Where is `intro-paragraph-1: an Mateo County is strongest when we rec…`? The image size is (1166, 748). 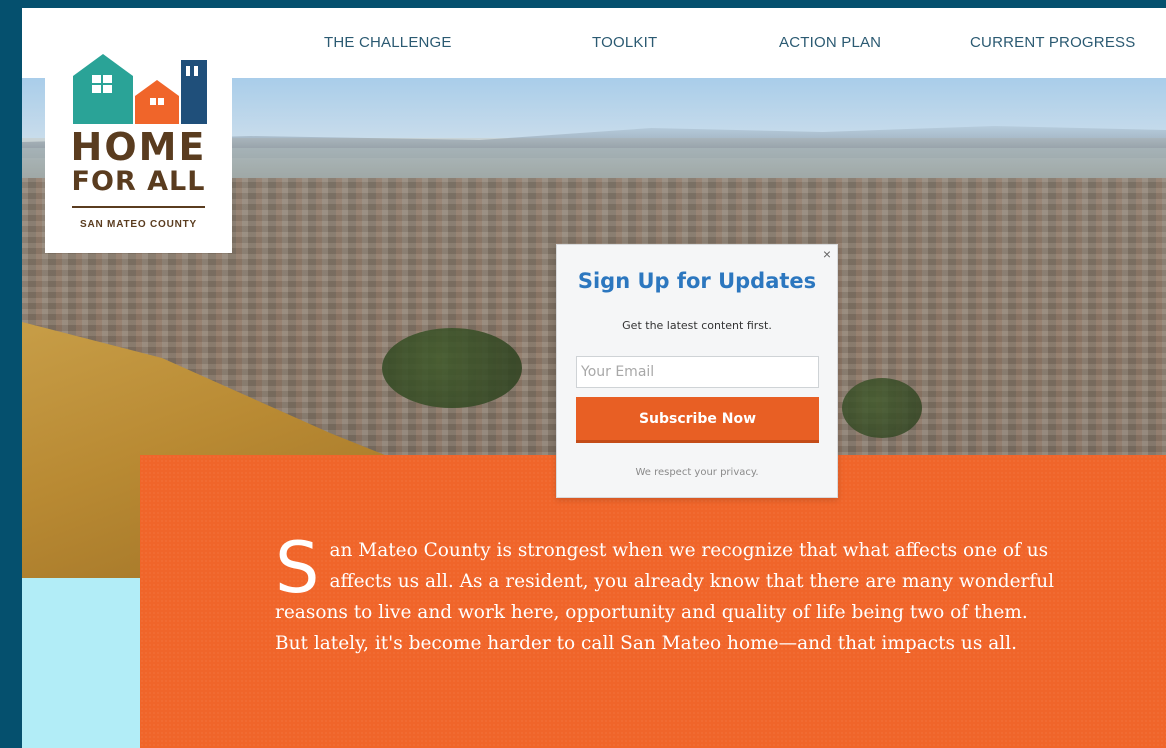 intro-paragraph-1: an Mateo County is strongest when we rec… is located at coordinates (665, 581).